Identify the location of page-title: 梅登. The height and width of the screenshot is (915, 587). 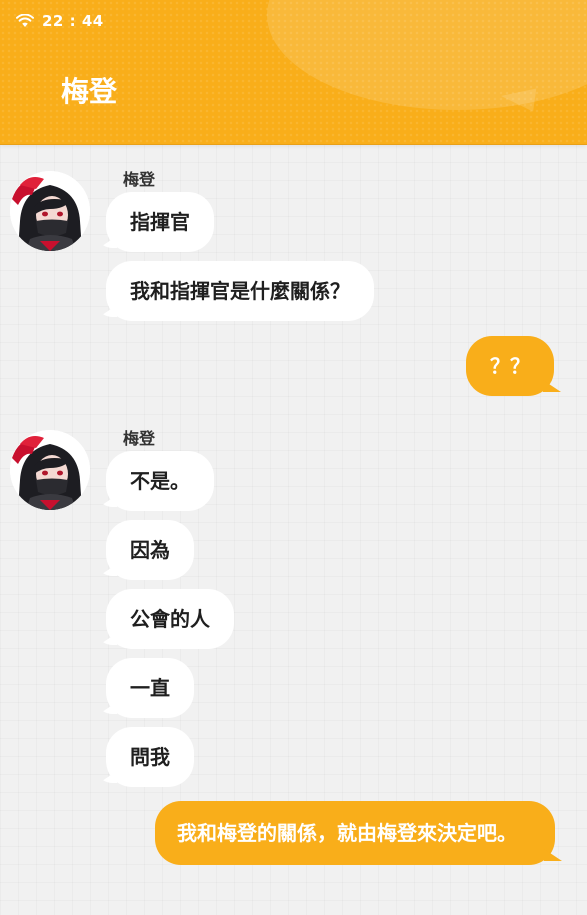
(89, 91).